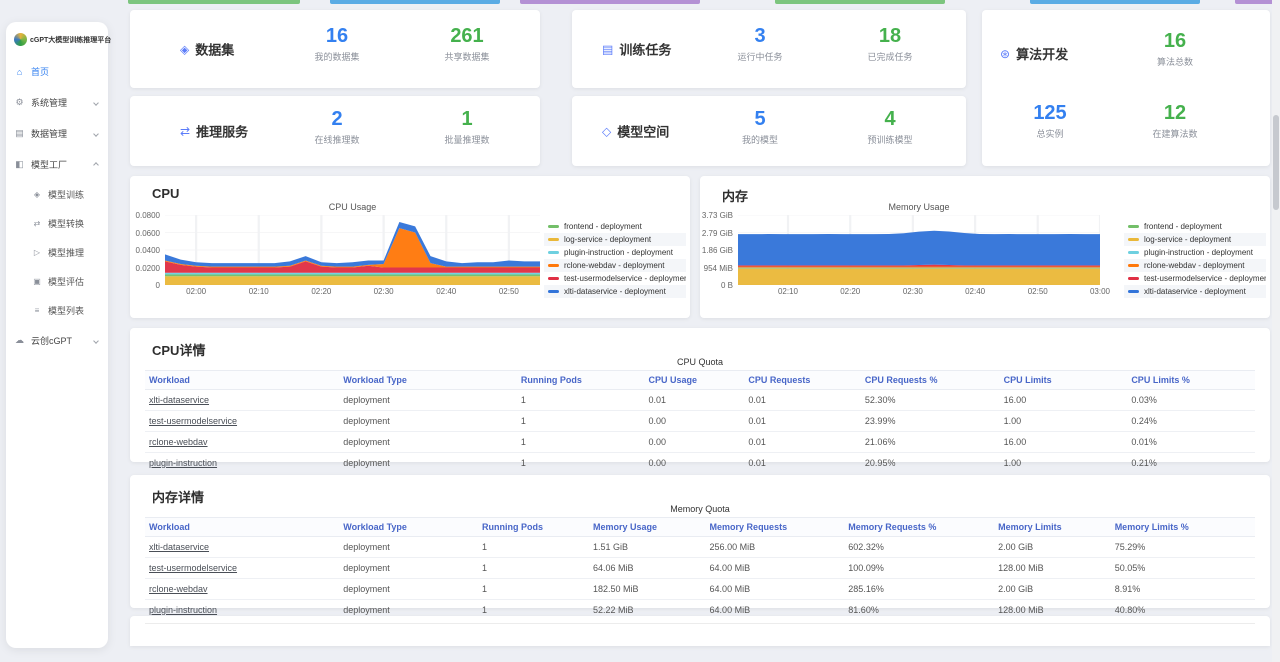 The width and height of the screenshot is (1280, 662). I want to click on x-tick-label: 02:10, so click(258, 291).